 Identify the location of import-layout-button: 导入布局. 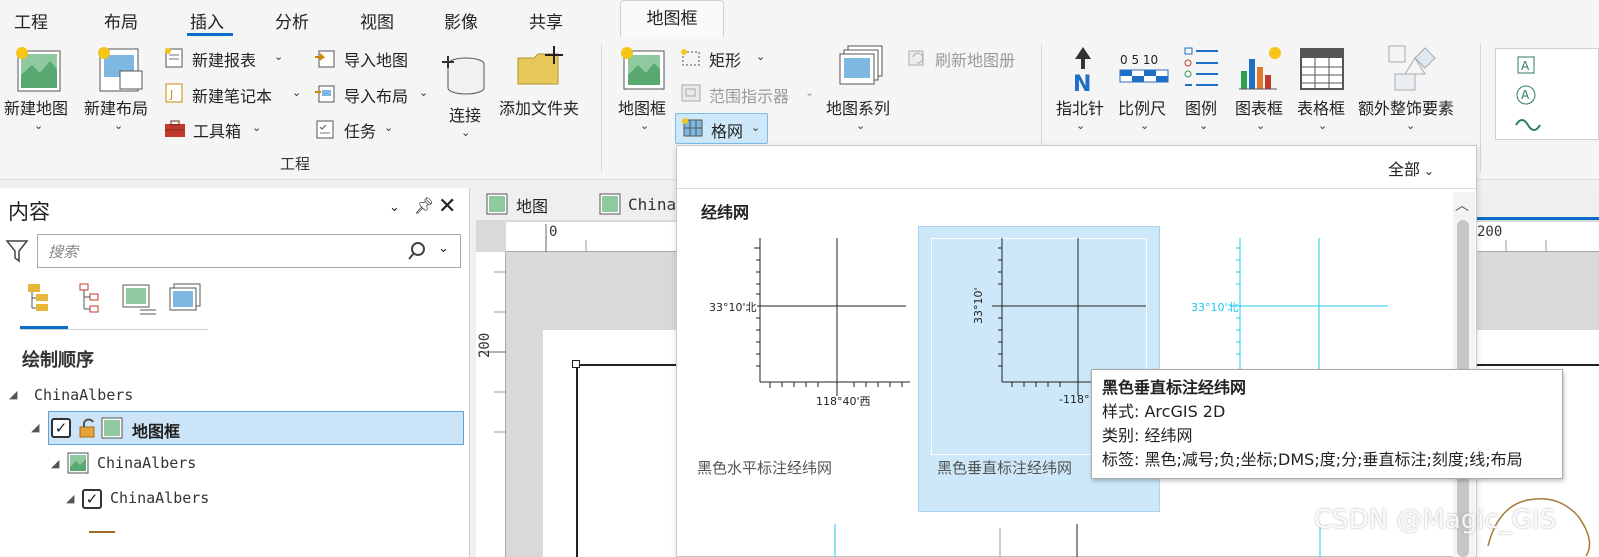
(376, 95).